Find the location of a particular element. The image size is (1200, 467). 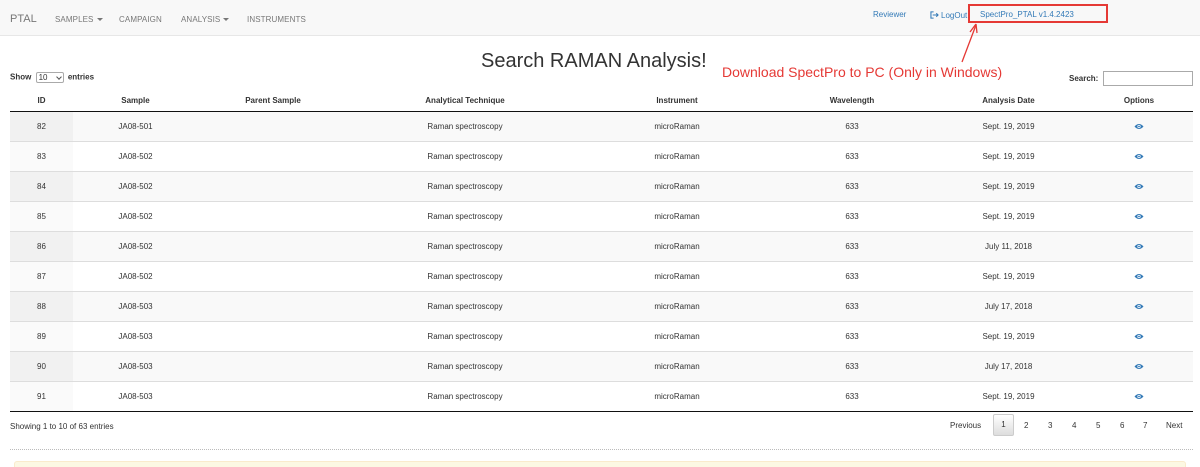

pagination-next: Next is located at coordinates (1174, 425).